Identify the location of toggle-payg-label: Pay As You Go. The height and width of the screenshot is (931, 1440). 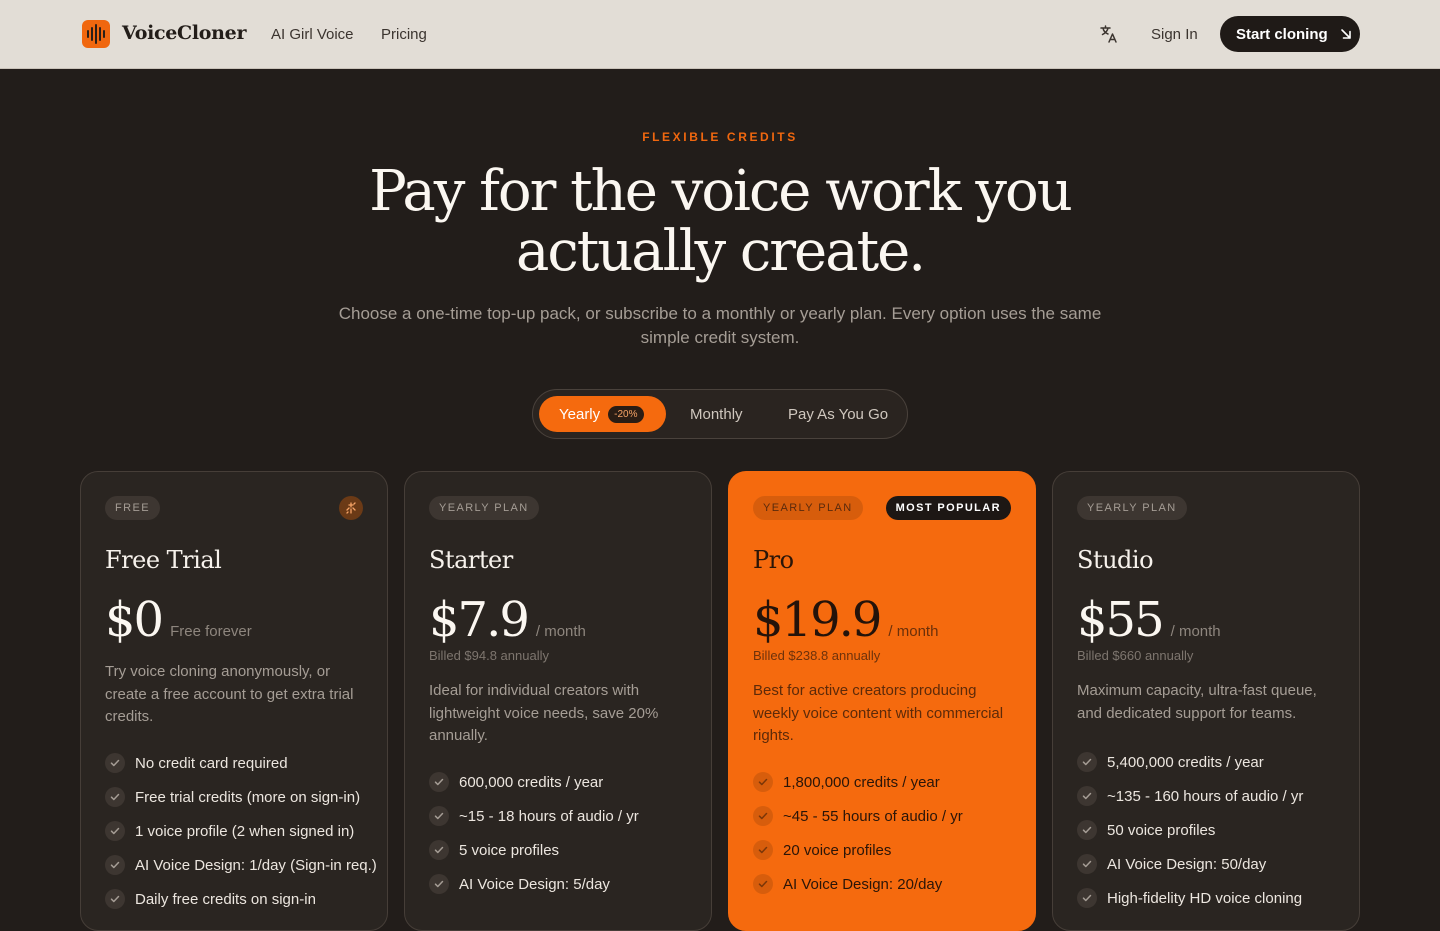
(838, 414).